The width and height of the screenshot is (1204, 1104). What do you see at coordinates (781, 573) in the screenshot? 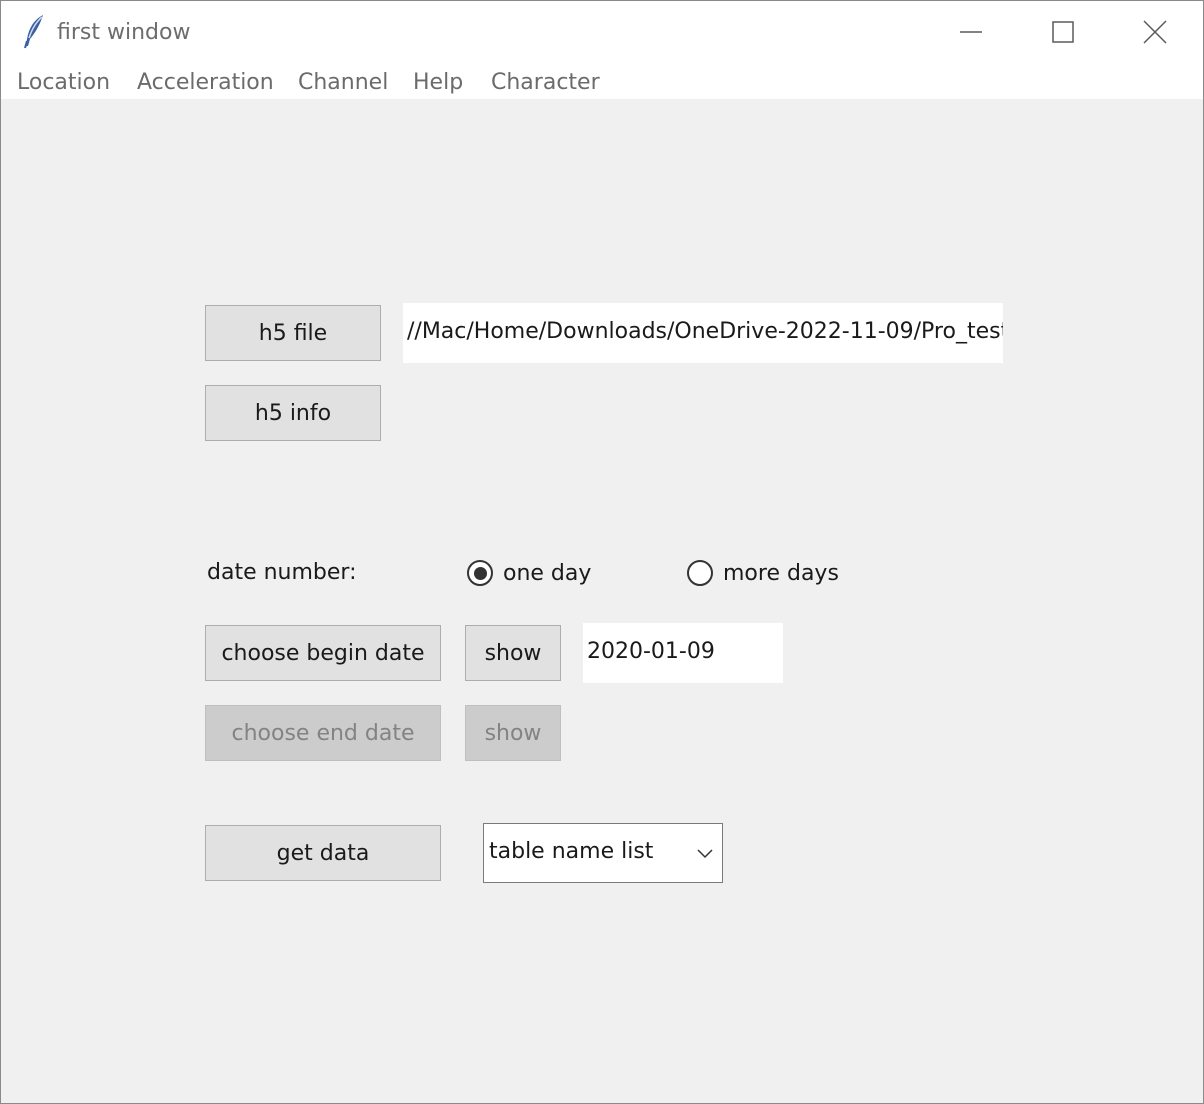
I see `radio-more-days-label: more days` at bounding box center [781, 573].